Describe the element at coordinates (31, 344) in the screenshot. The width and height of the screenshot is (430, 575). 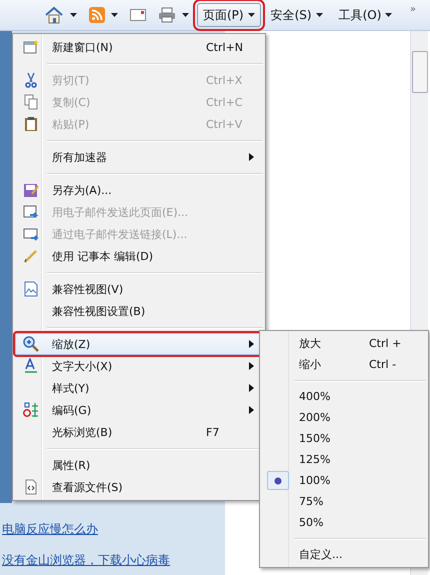
I see `zoom-icon` at that location.